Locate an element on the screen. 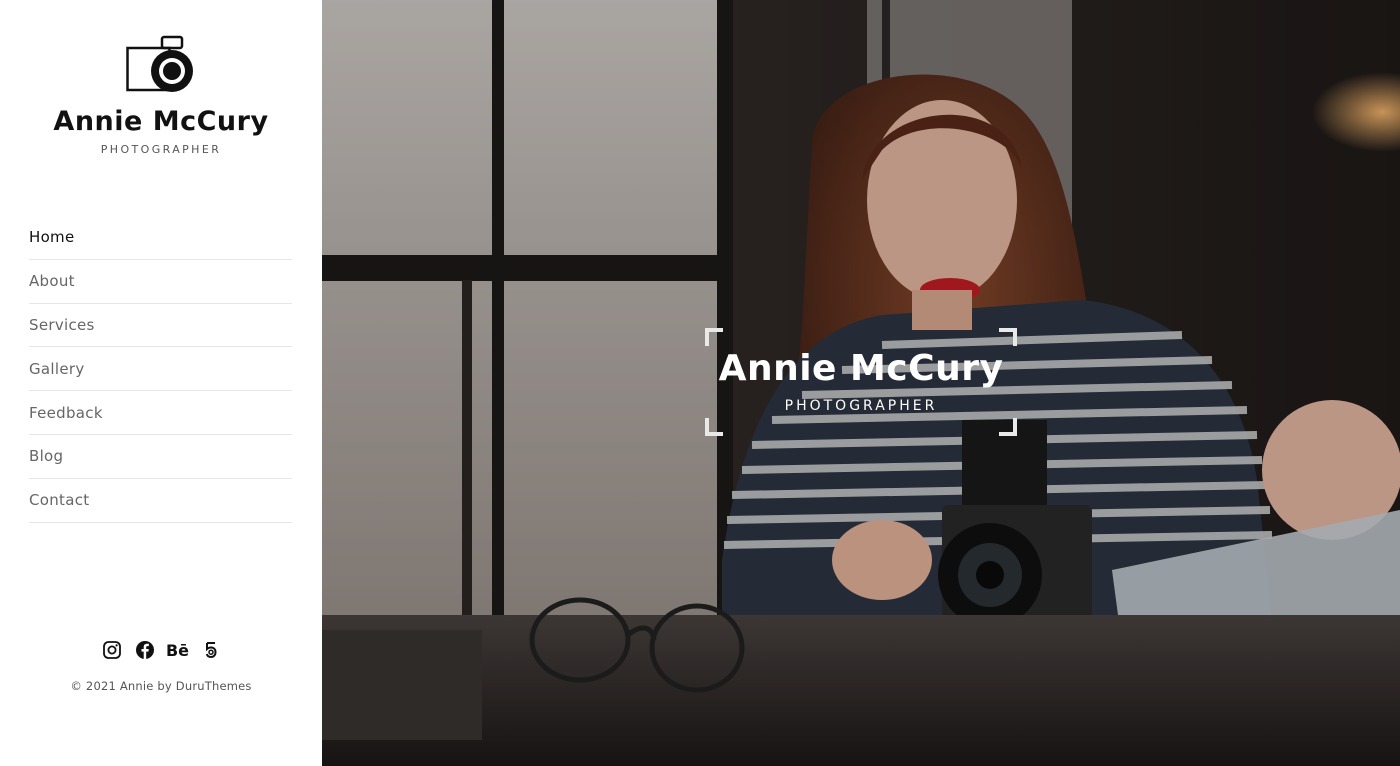  nav-item-contact: Contact is located at coordinates (160, 501).